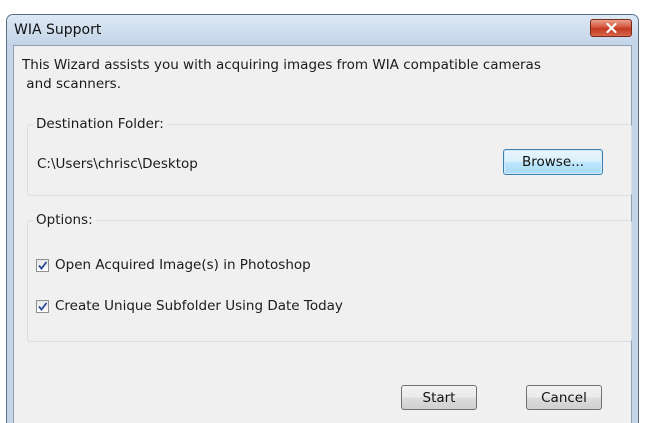  Describe the element at coordinates (439, 397) in the screenshot. I see `start-button: Start` at that location.